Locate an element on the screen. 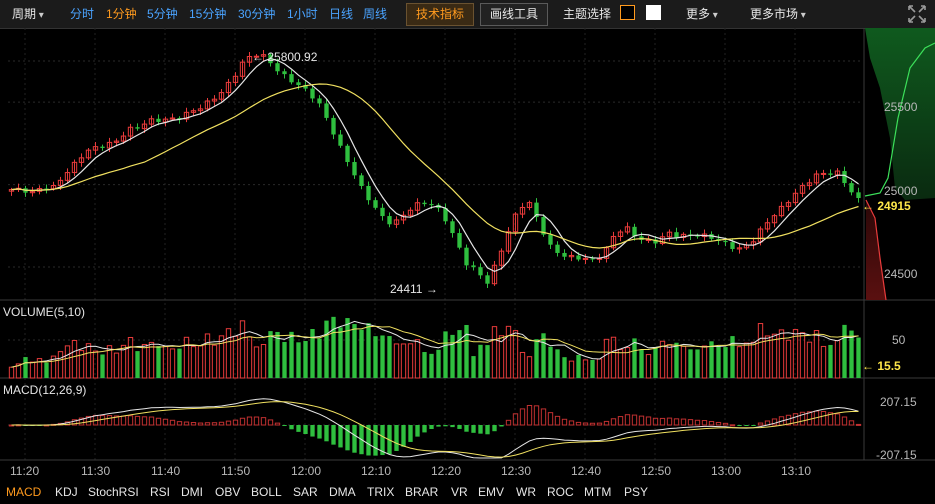  tab-obv: OBV is located at coordinates (227, 492).